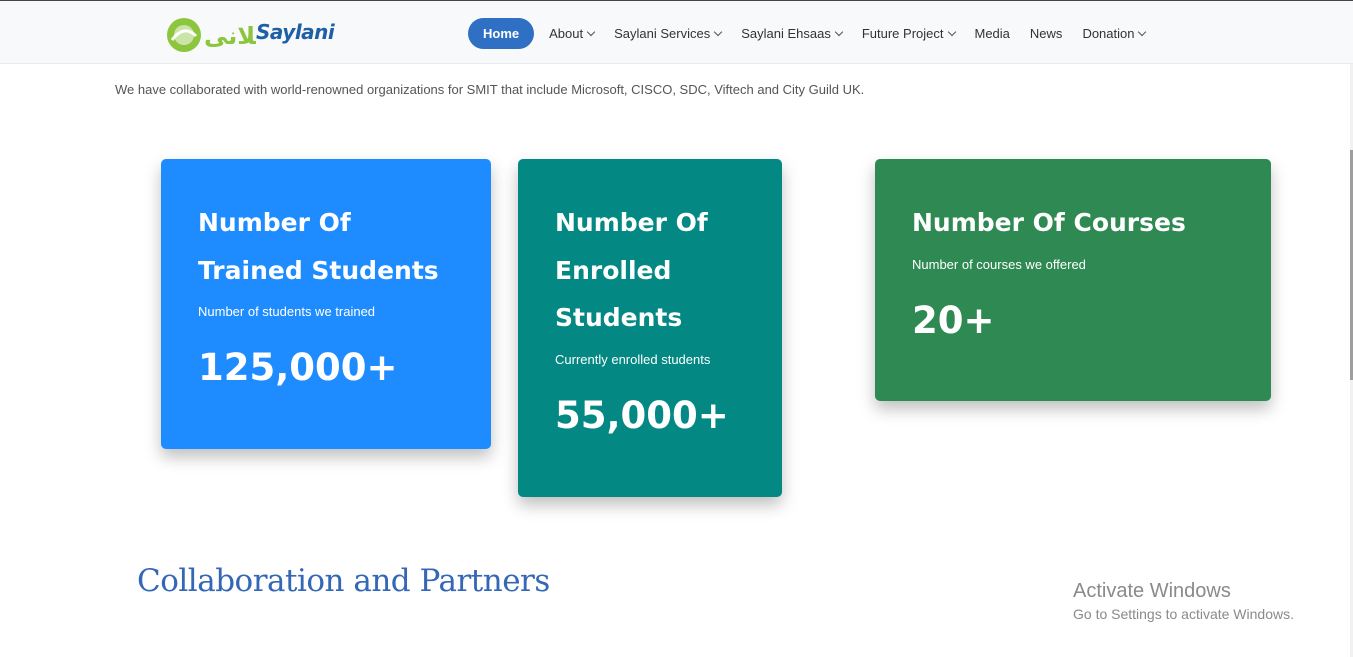 Image resolution: width=1353 pixels, height=657 pixels. I want to click on watermark-subtitle: Go to Settings to activate Windows., so click(1183, 614).